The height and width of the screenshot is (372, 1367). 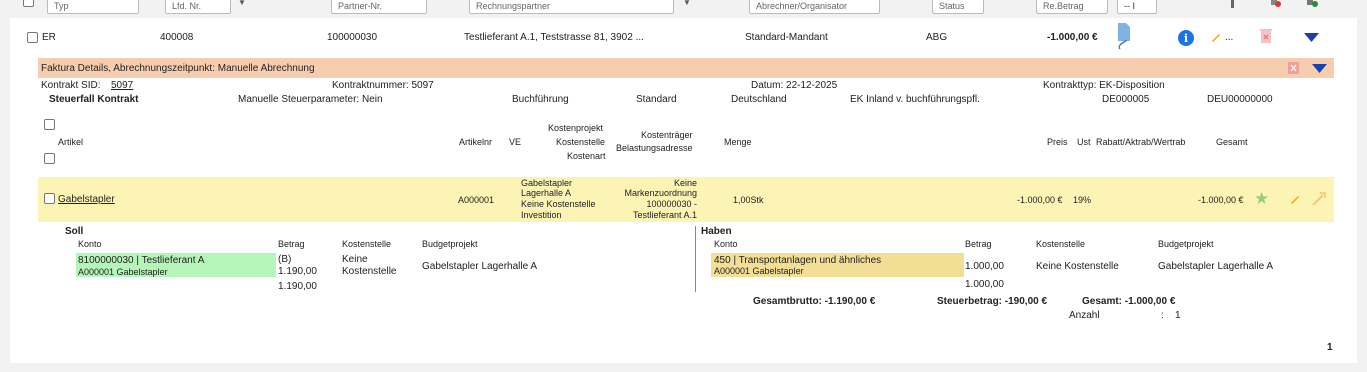 What do you see at coordinates (1216, 266) in the screenshot?
I see `haben-budget: Gabelstapler Lagerhalle A` at bounding box center [1216, 266].